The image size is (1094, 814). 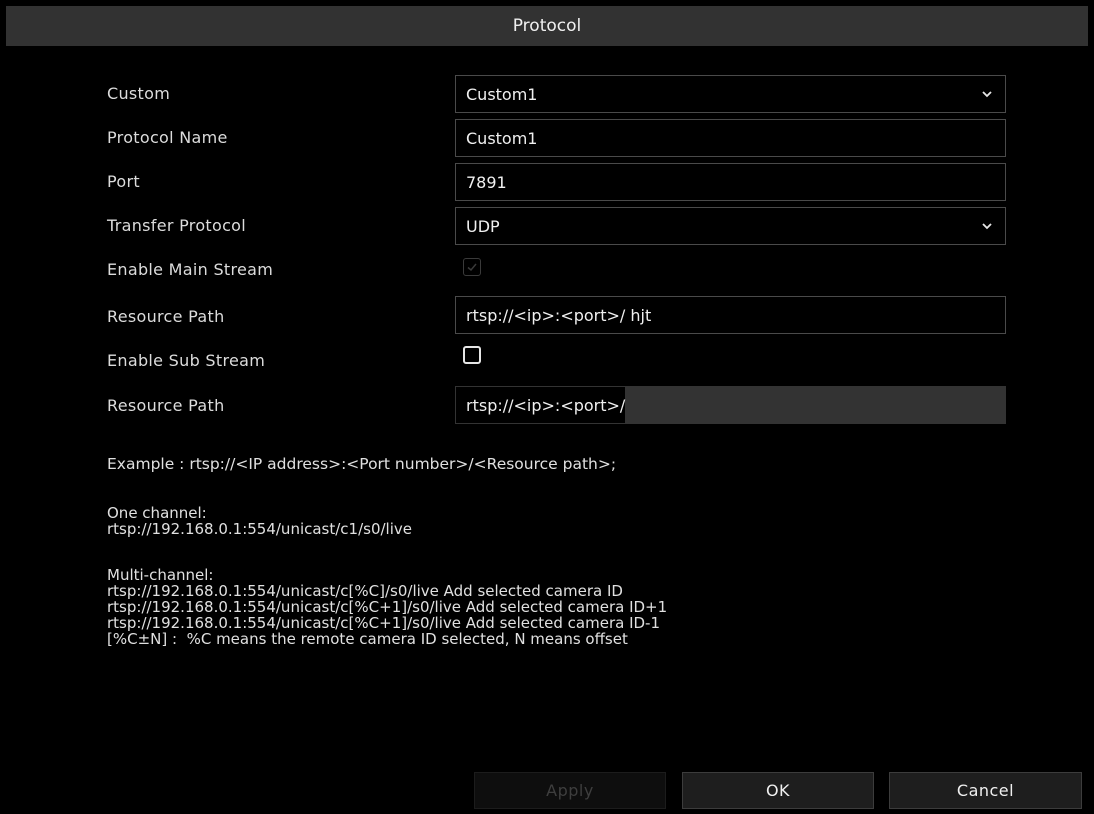 What do you see at coordinates (483, 226) in the screenshot?
I see `transfer-protocol-value: UDP` at bounding box center [483, 226].